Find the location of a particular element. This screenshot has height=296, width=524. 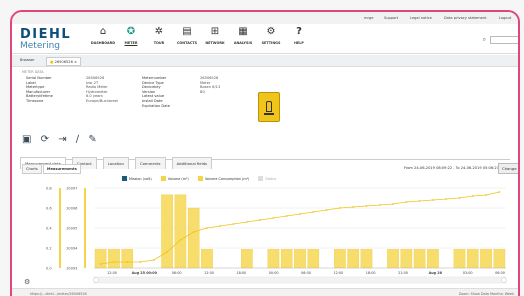

legend-item-consumption: Volume Consumption (m³) is located at coordinates (223, 178).